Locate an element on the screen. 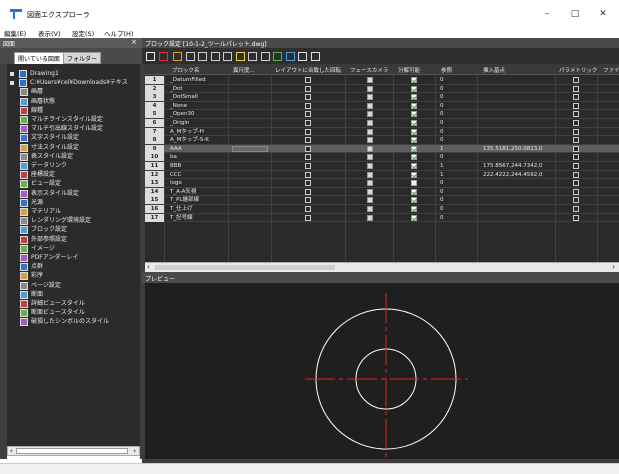 This screenshot has height=474, width=619. grid-view-icon is located at coordinates (302, 56).